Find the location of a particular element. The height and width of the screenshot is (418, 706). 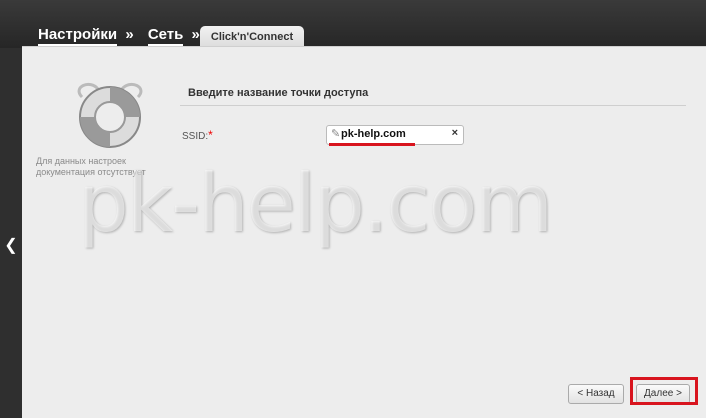

ssid-label: SSID:* is located at coordinates (197, 135).